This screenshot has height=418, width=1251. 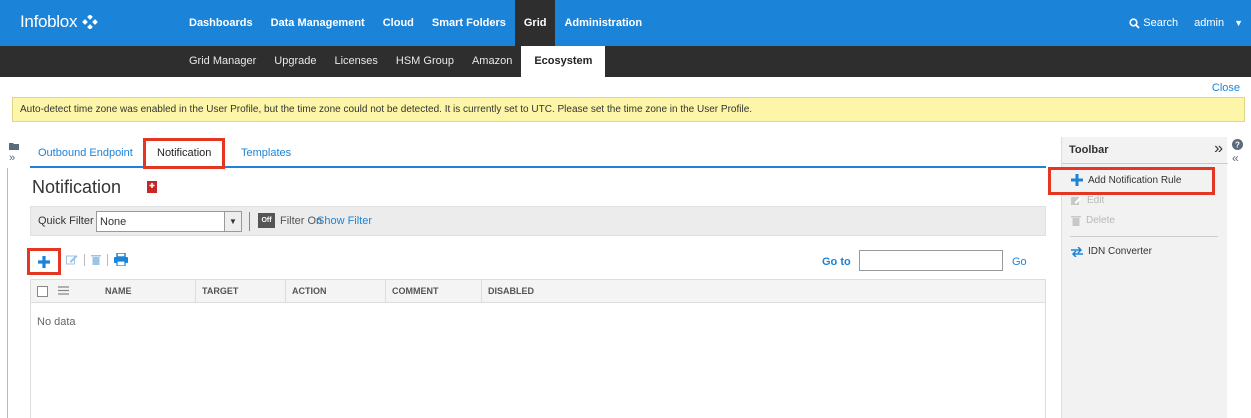 I want to click on nav-administration: Administration, so click(x=603, y=23).